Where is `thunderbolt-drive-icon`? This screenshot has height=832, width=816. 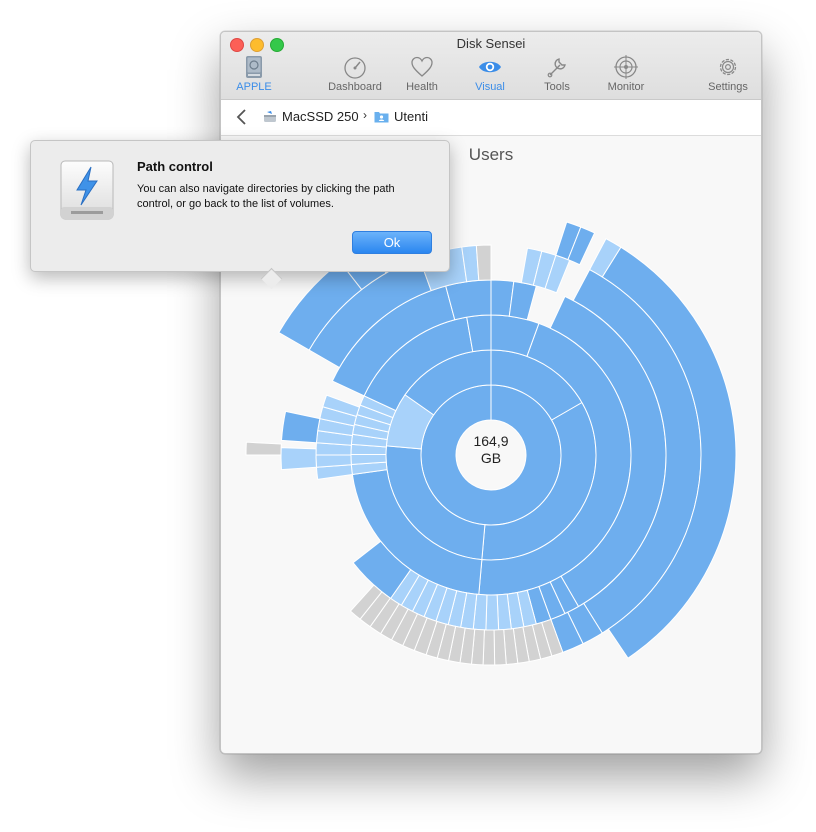 thunderbolt-drive-icon is located at coordinates (87, 190).